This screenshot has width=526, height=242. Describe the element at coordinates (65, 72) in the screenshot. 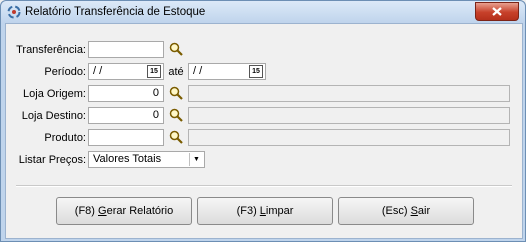

I see `periodo-label: Período:` at that location.